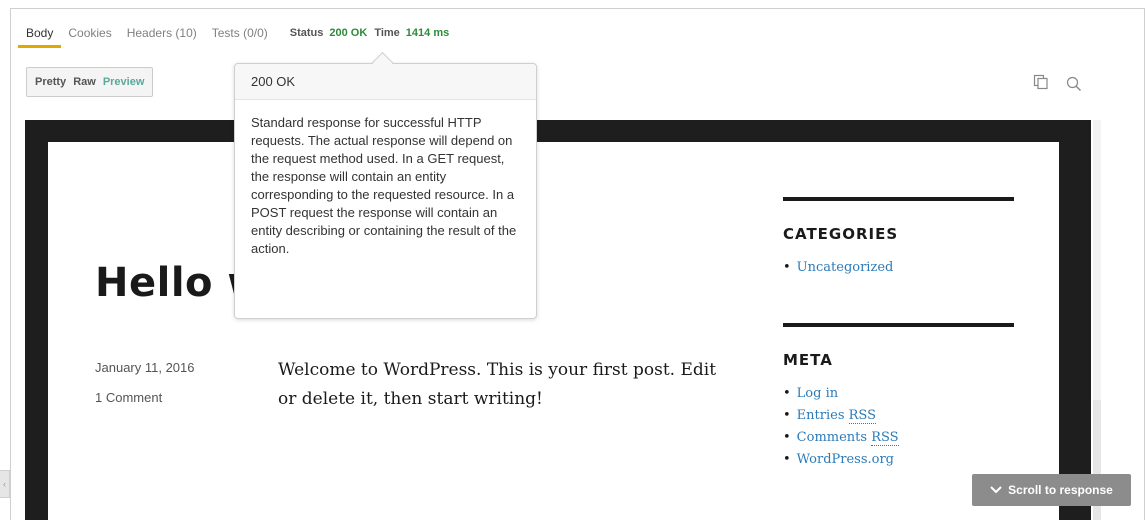 This screenshot has width=1145, height=520. I want to click on tooltip-title: 200 OK, so click(385, 82).